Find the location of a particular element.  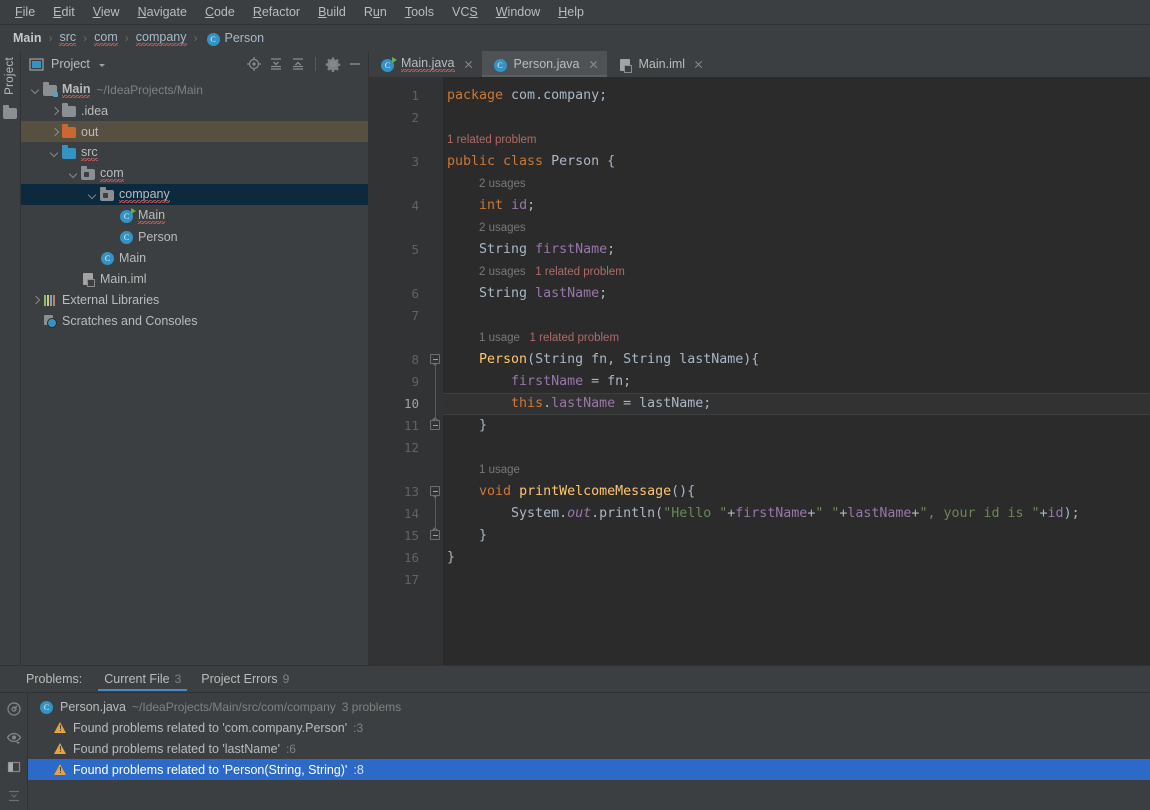

tree-node-main: Main ~/IdeaProjects/Main is located at coordinates (194, 89).